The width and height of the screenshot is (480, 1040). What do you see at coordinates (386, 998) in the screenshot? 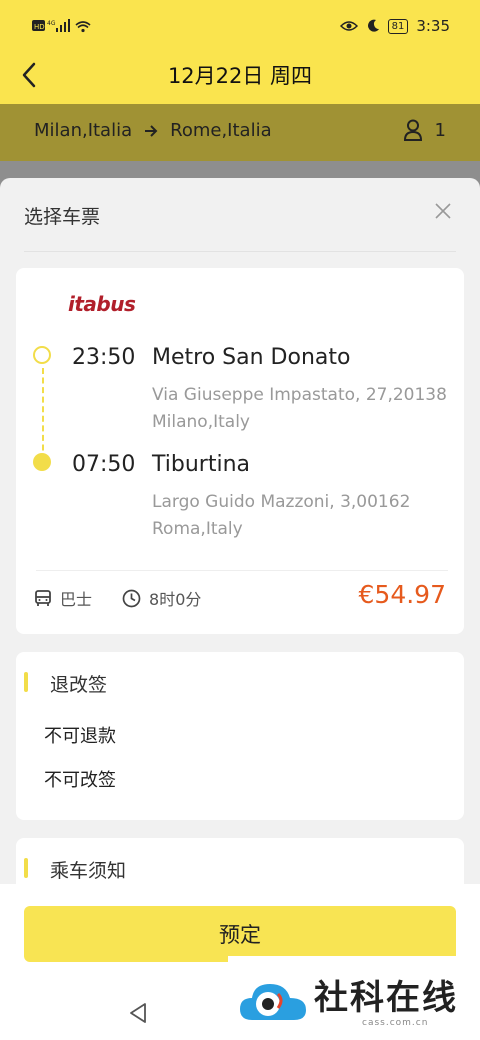
I see `watermark-text: 社科在线` at bounding box center [386, 998].